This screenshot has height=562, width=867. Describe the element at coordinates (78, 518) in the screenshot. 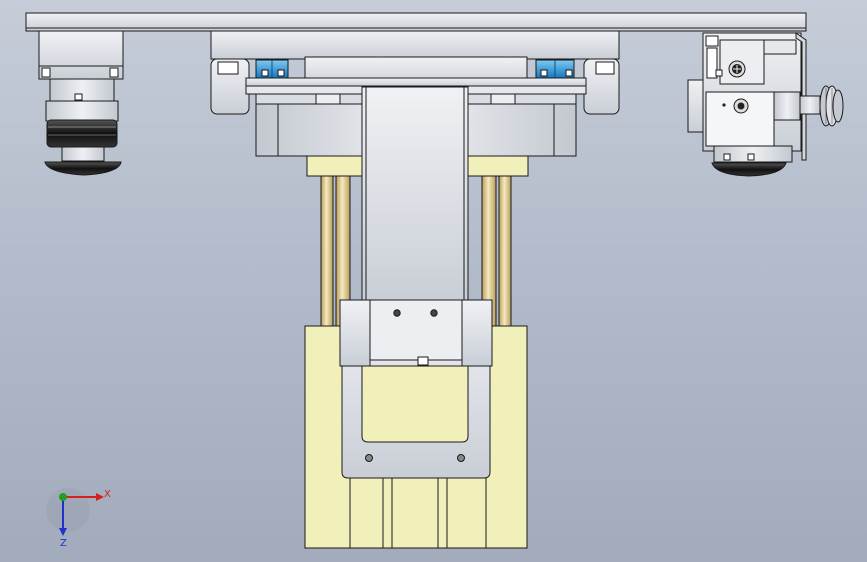

I see `axis-triad: X Z` at that location.